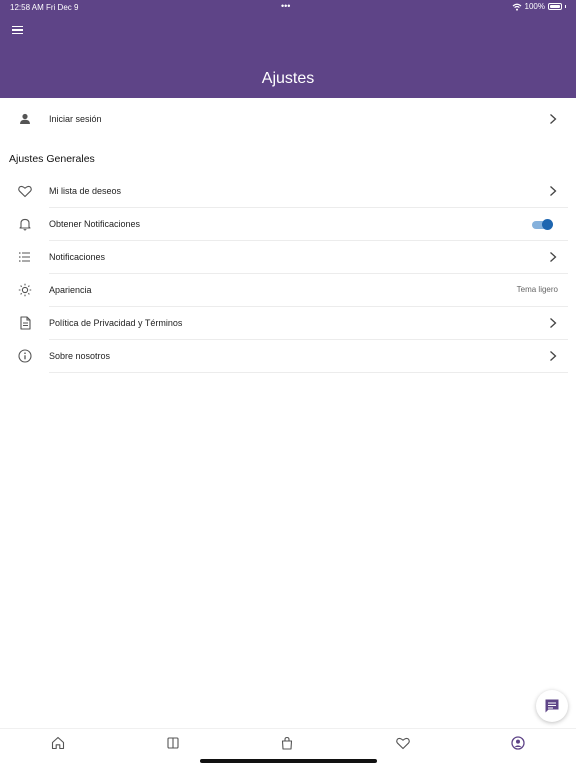 Image resolution: width=576 pixels, height=768 pixels. What do you see at coordinates (24, 257) in the screenshot?
I see `list-icon` at bounding box center [24, 257].